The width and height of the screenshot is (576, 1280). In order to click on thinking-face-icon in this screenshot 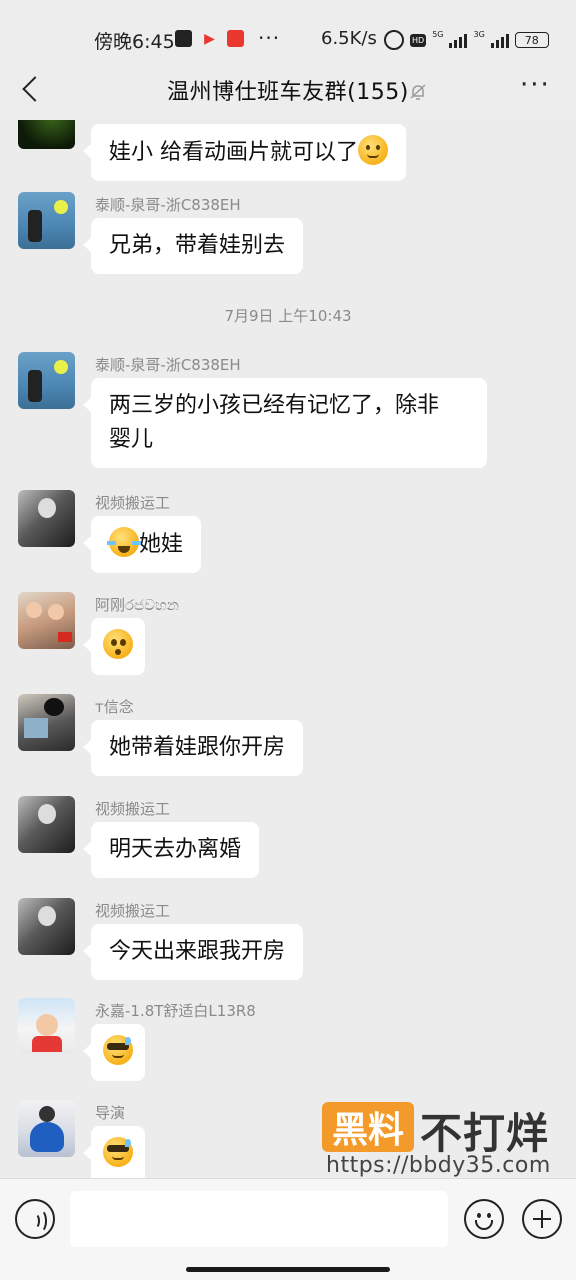, I will do `click(373, 150)`.